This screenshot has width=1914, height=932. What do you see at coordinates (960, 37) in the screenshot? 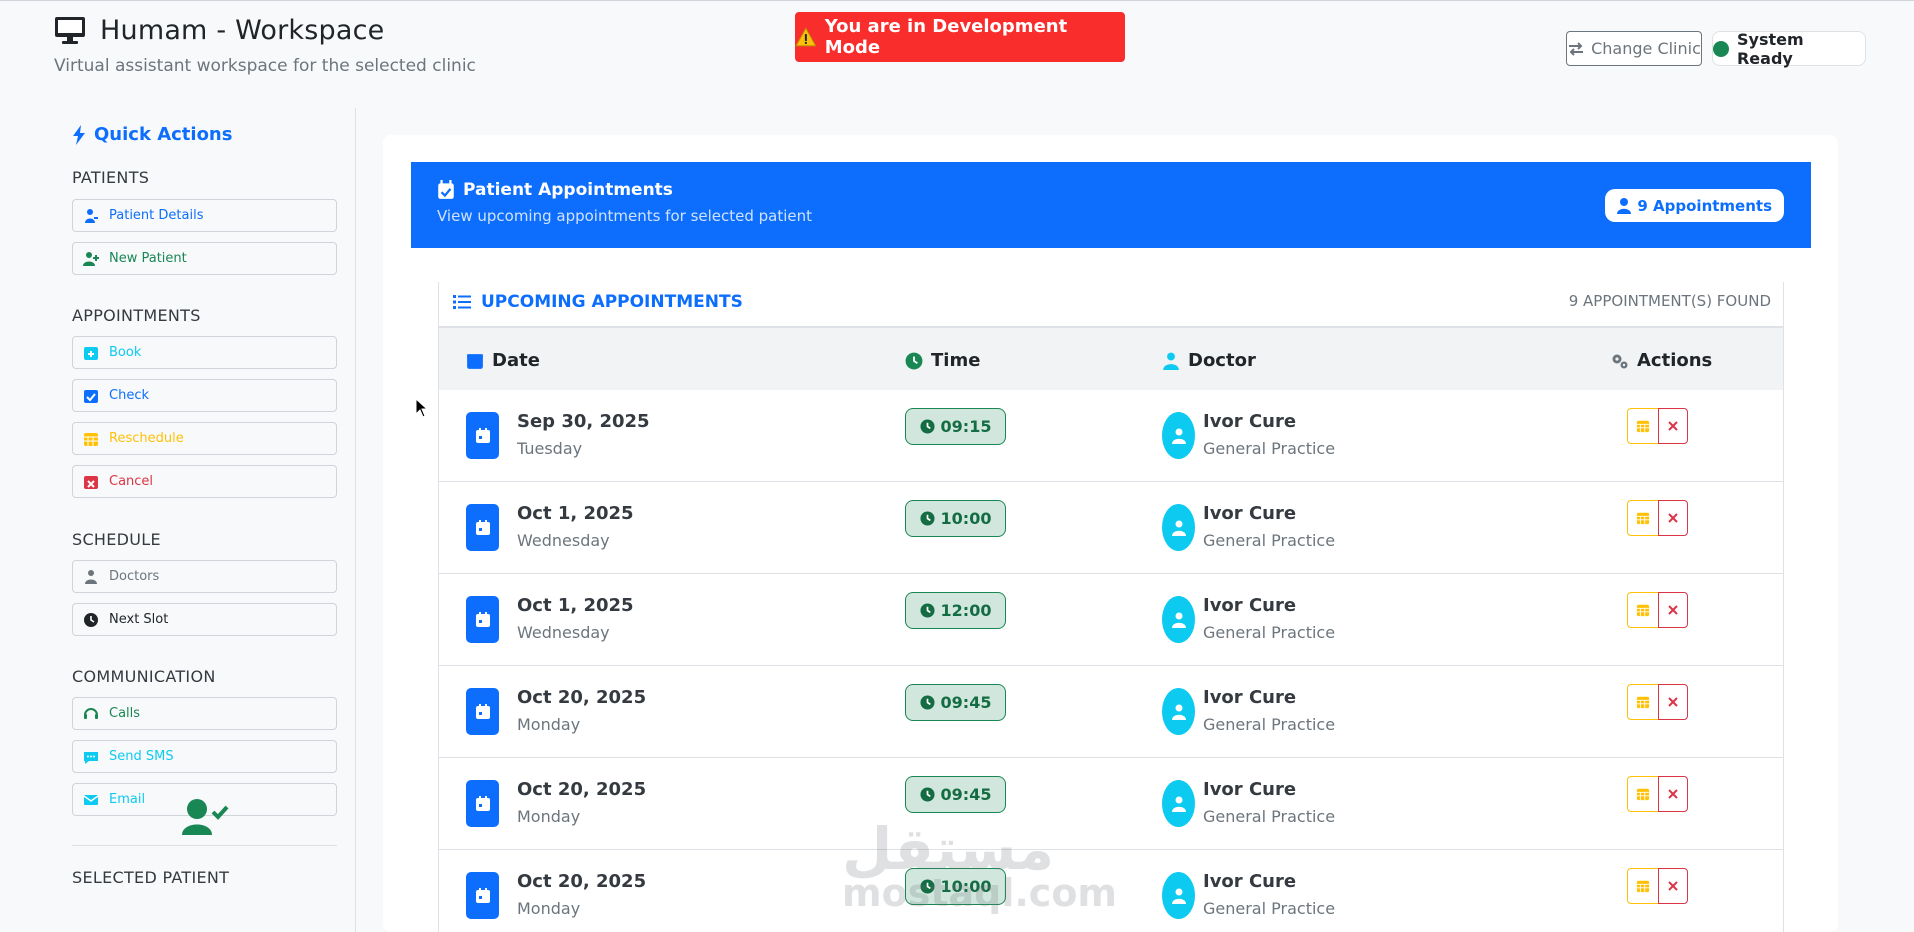
I see `dev-mode-banner: You are in Development Mode` at bounding box center [960, 37].